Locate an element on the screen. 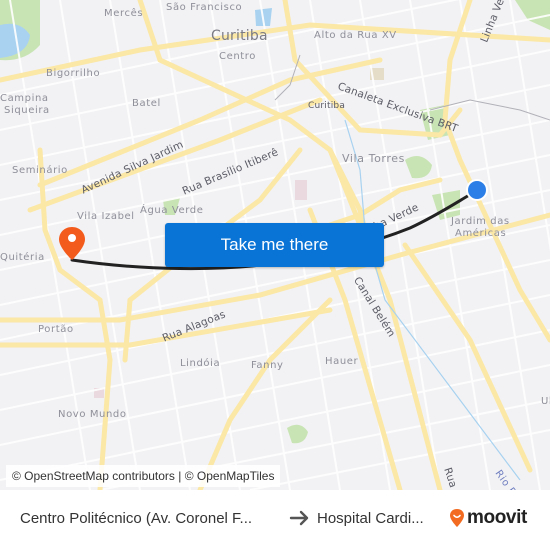 This screenshot has width=550, height=550. map-label-lindoia: Lindóia is located at coordinates (200, 363).